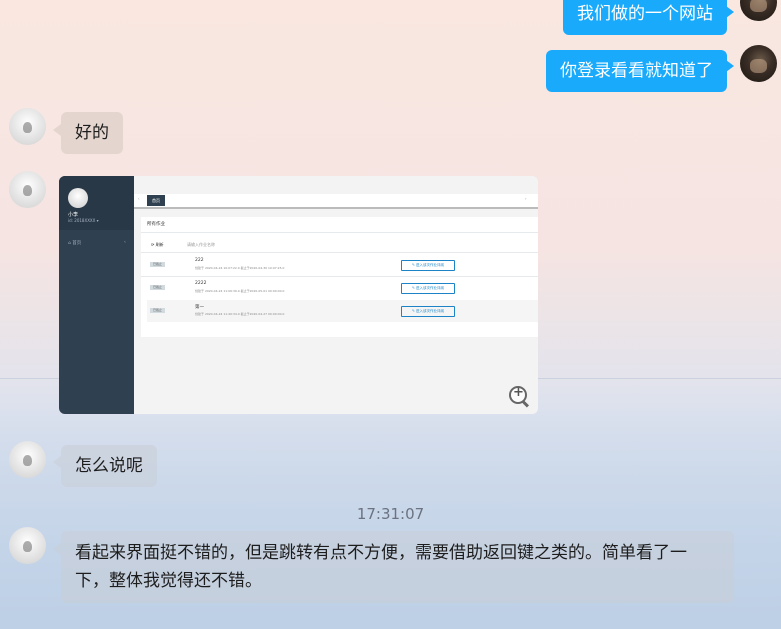 Image resolution: width=781 pixels, height=629 pixels. I want to click on screenshot-tab-arrow-right: ›, so click(526, 198).